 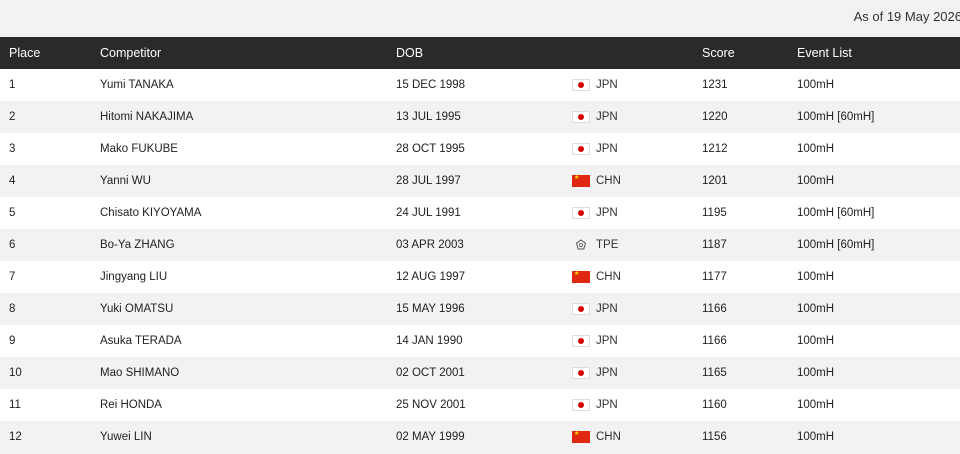 What do you see at coordinates (428, 117) in the screenshot?
I see `dob-cell: 13 JUL 1995` at bounding box center [428, 117].